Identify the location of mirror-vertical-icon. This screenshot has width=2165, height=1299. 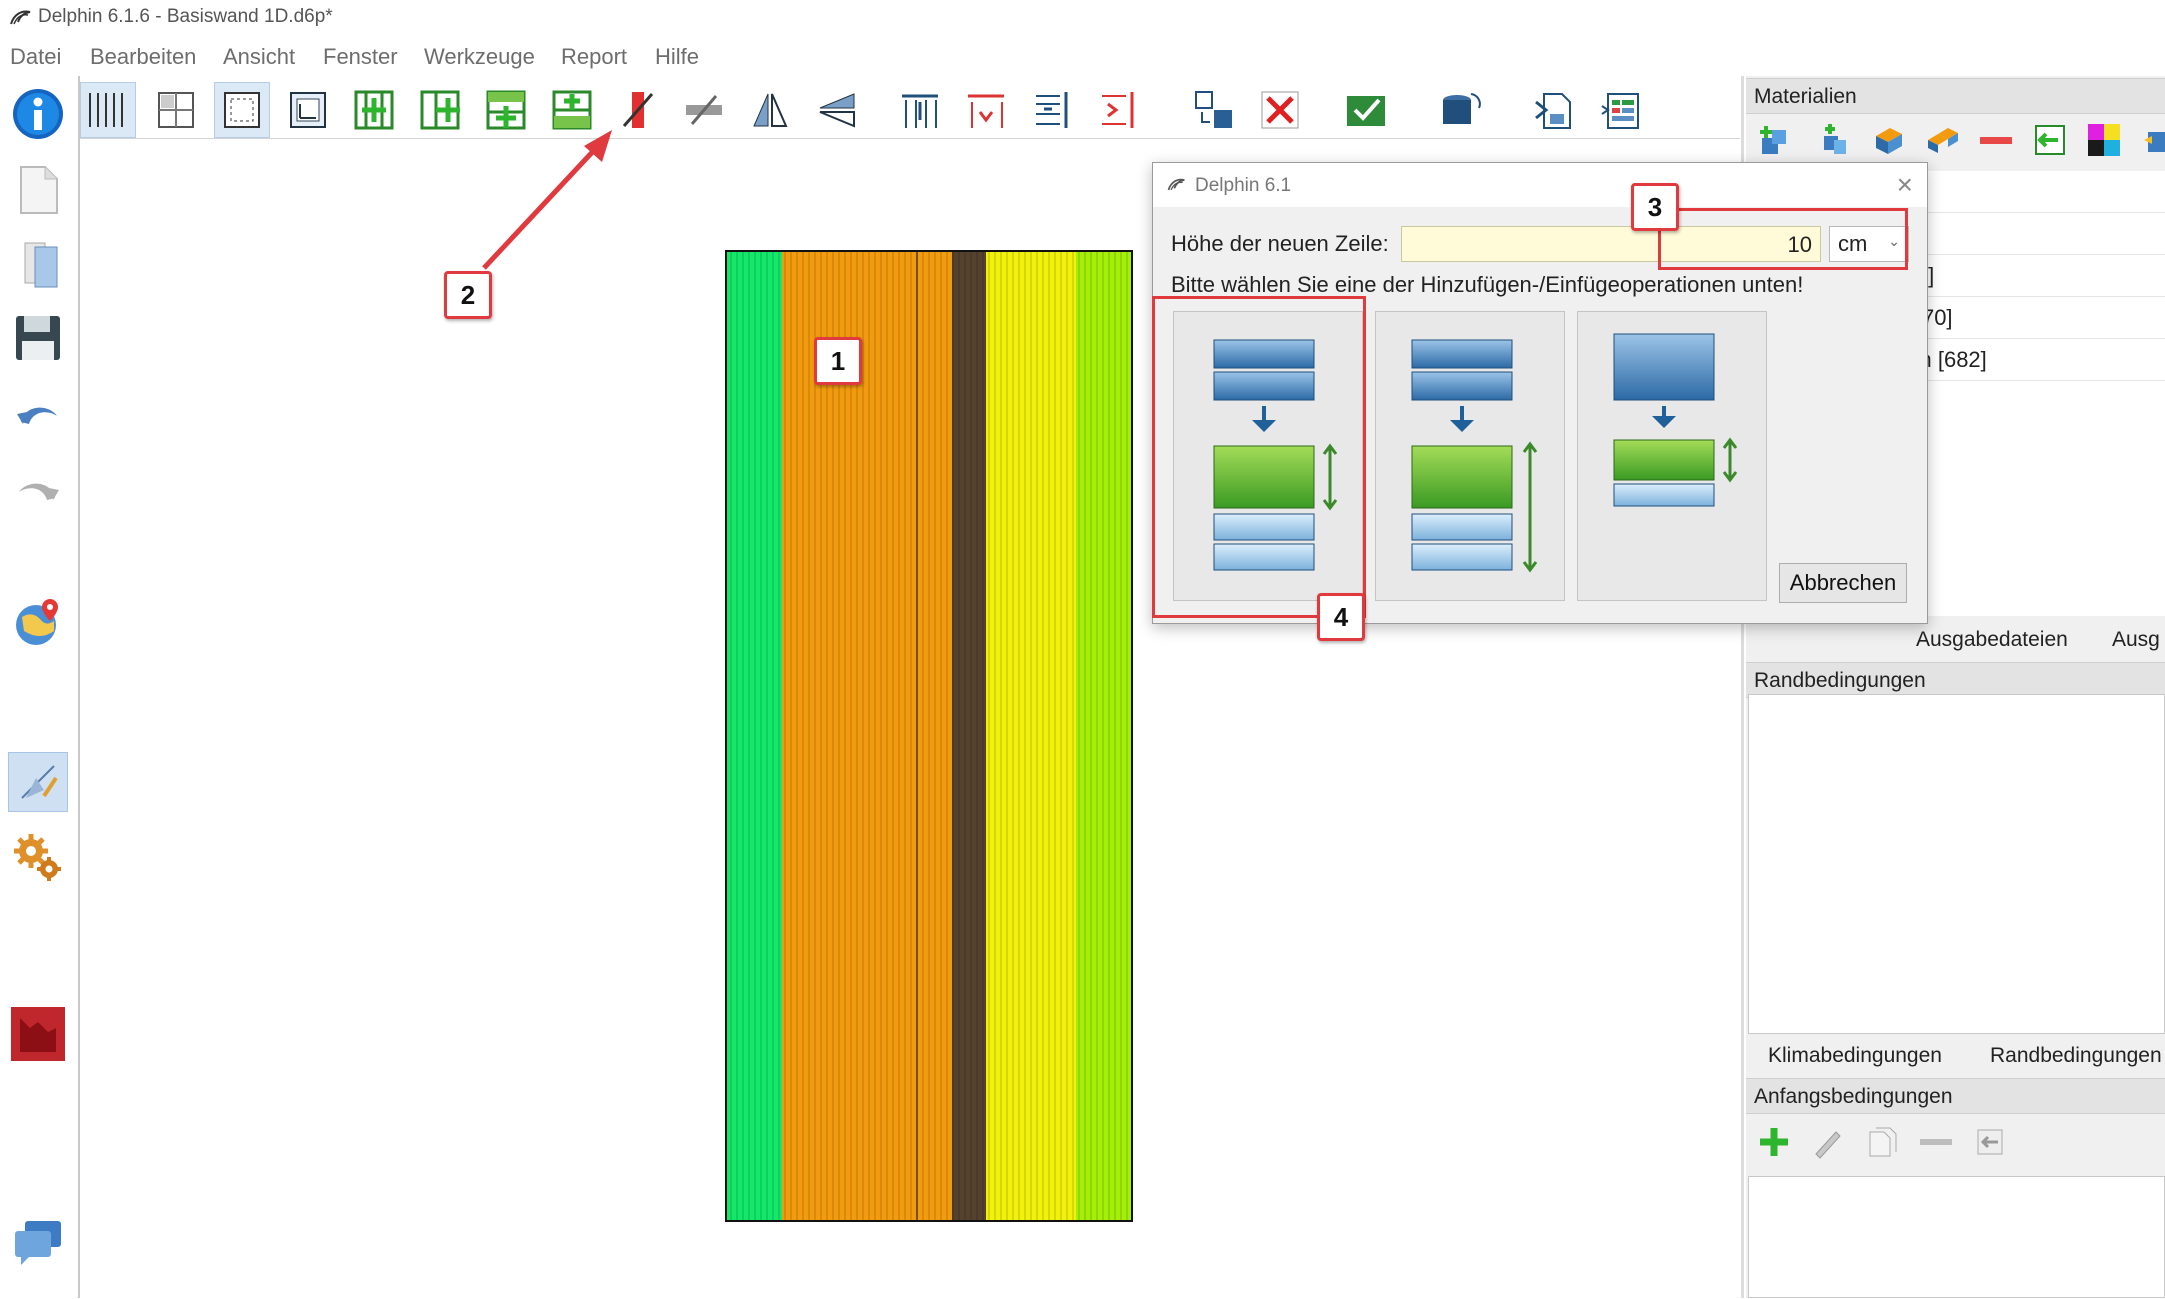
(837, 110).